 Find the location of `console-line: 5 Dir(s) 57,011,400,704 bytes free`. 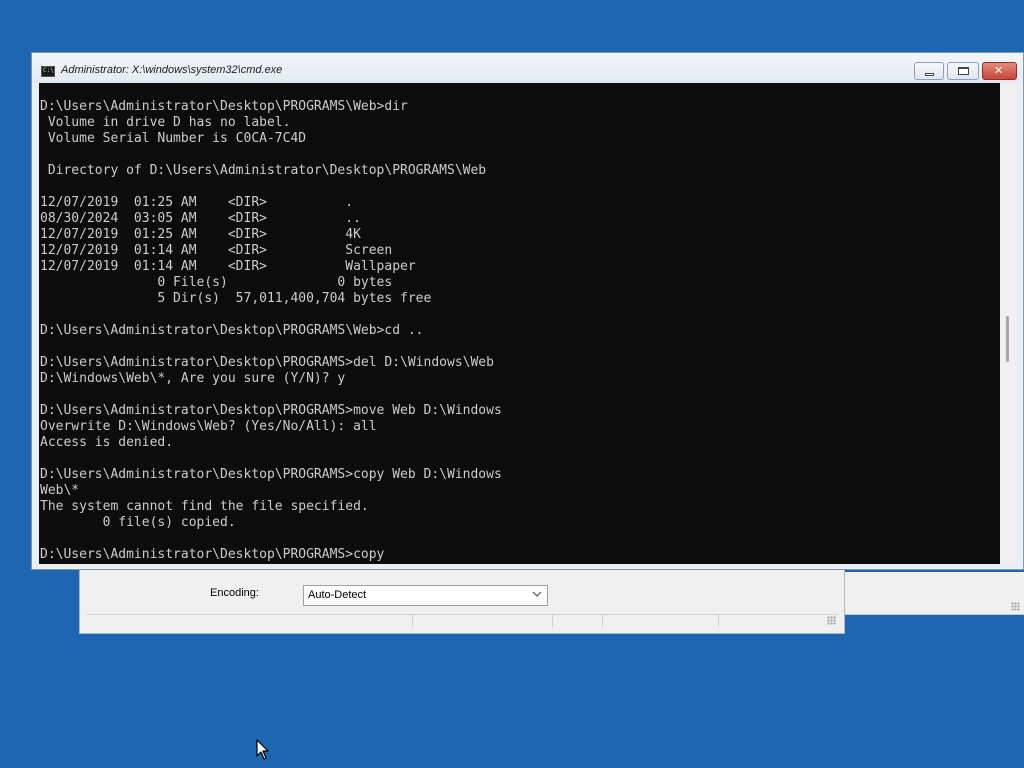

console-line: 5 Dir(s) 57,011,400,704 bytes free is located at coordinates (236, 298).